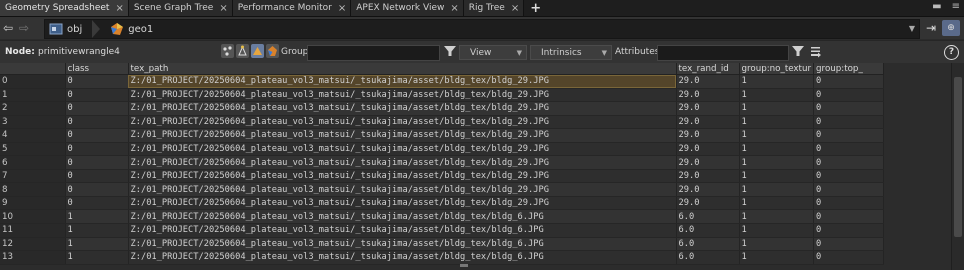 The height and width of the screenshot is (270, 964). Describe the element at coordinates (257, 51) in the screenshot. I see `primitives-mode-button` at that location.